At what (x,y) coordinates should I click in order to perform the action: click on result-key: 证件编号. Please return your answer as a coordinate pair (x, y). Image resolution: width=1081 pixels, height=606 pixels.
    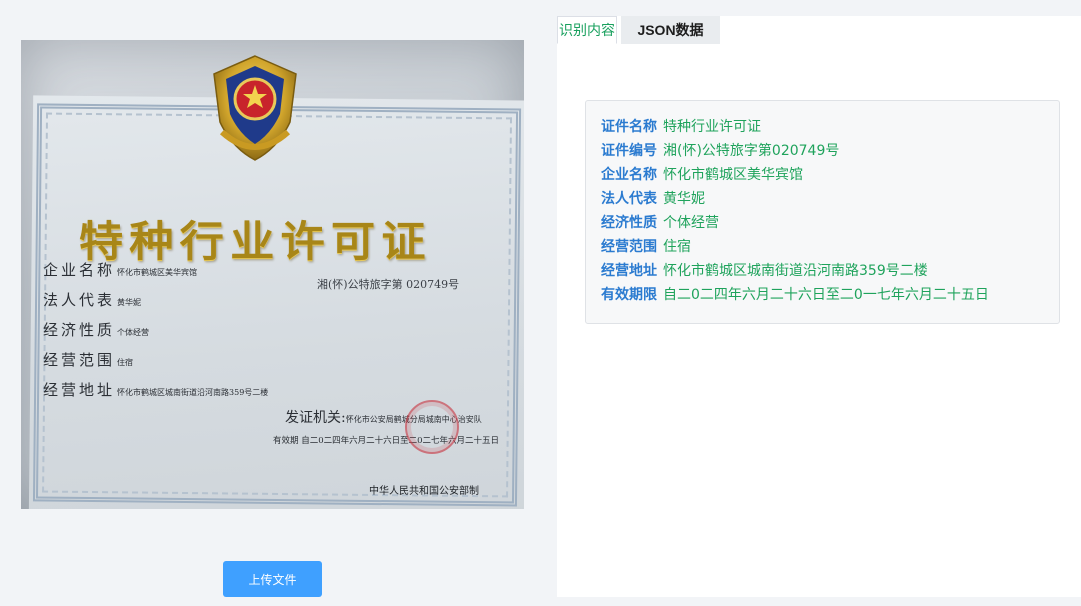
    Looking at the image, I should click on (629, 151).